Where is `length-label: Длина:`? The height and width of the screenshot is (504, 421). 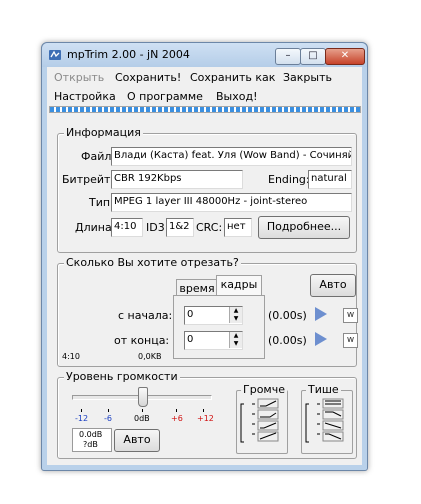 length-label: Длина: is located at coordinates (95, 227).